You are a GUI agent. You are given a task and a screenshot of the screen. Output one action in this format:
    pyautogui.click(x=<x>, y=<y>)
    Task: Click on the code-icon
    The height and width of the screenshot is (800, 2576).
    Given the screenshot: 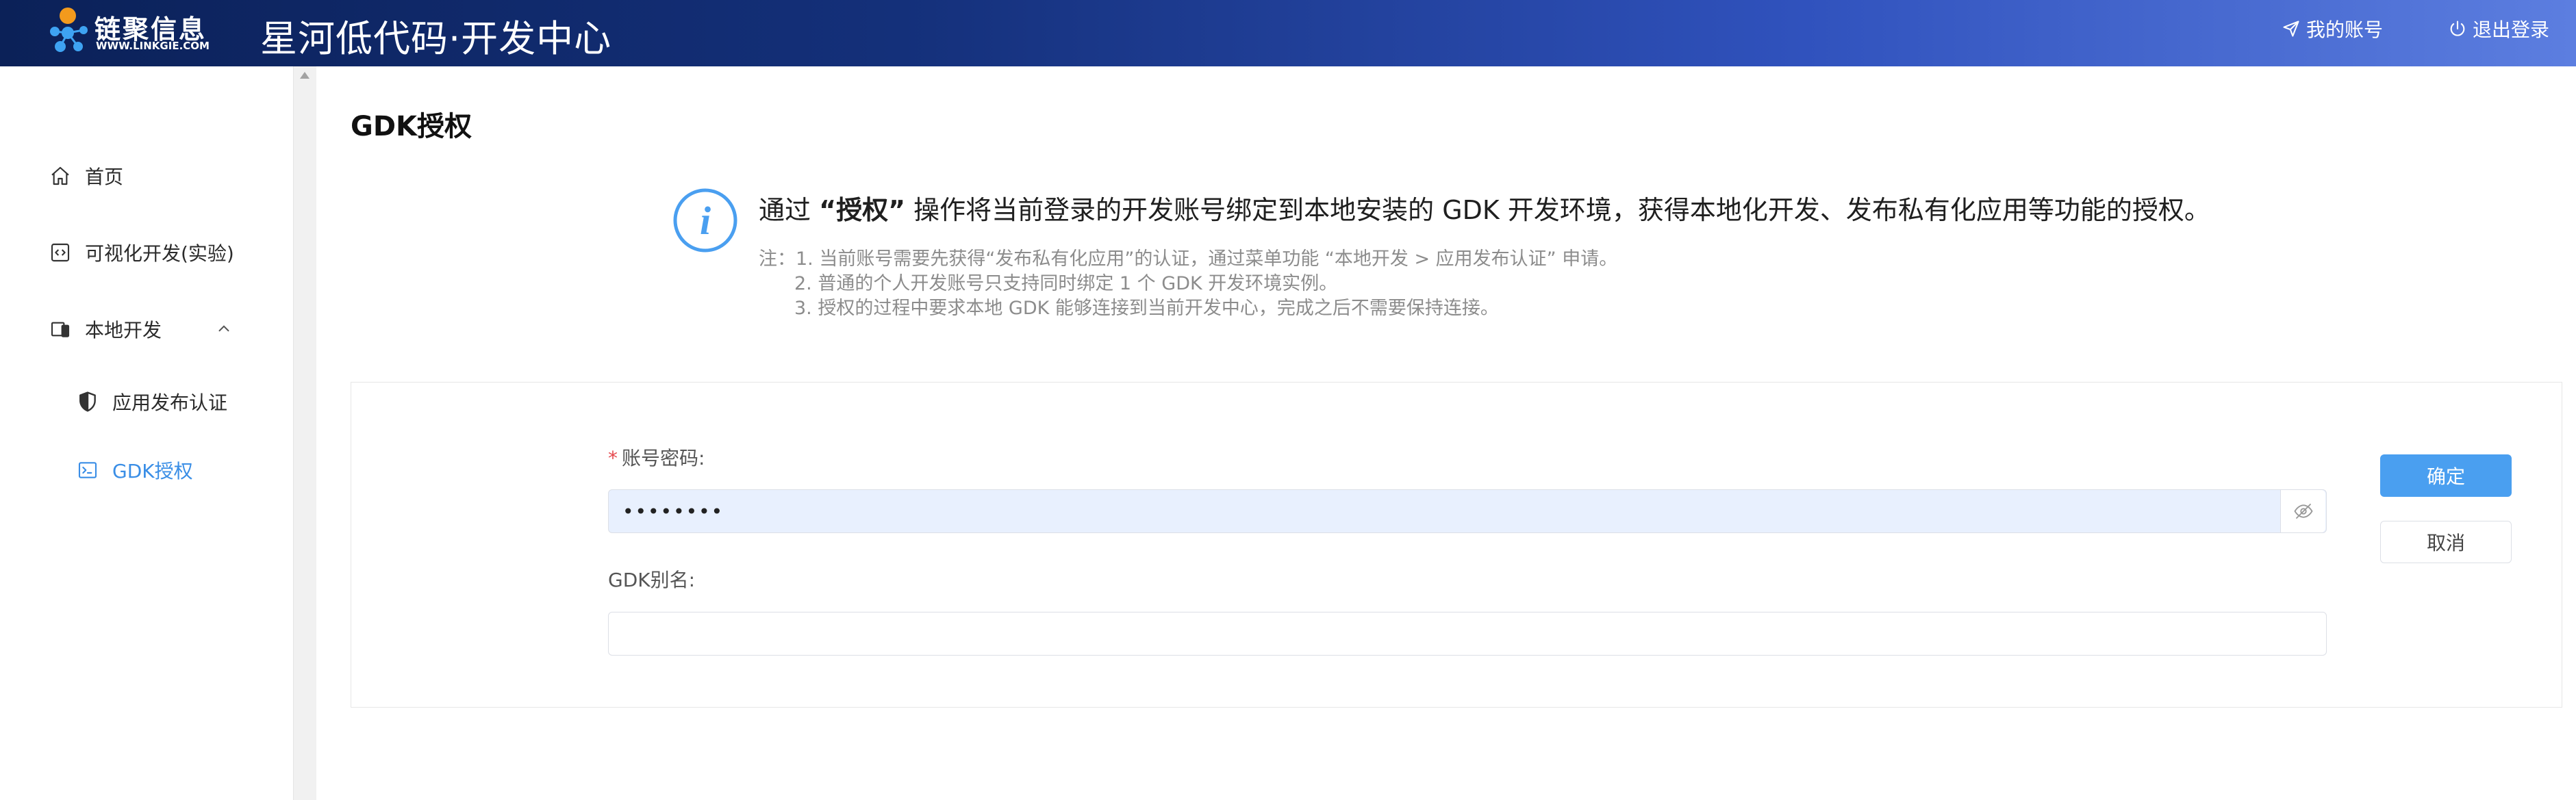 What is the action you would take?
    pyautogui.click(x=60, y=252)
    